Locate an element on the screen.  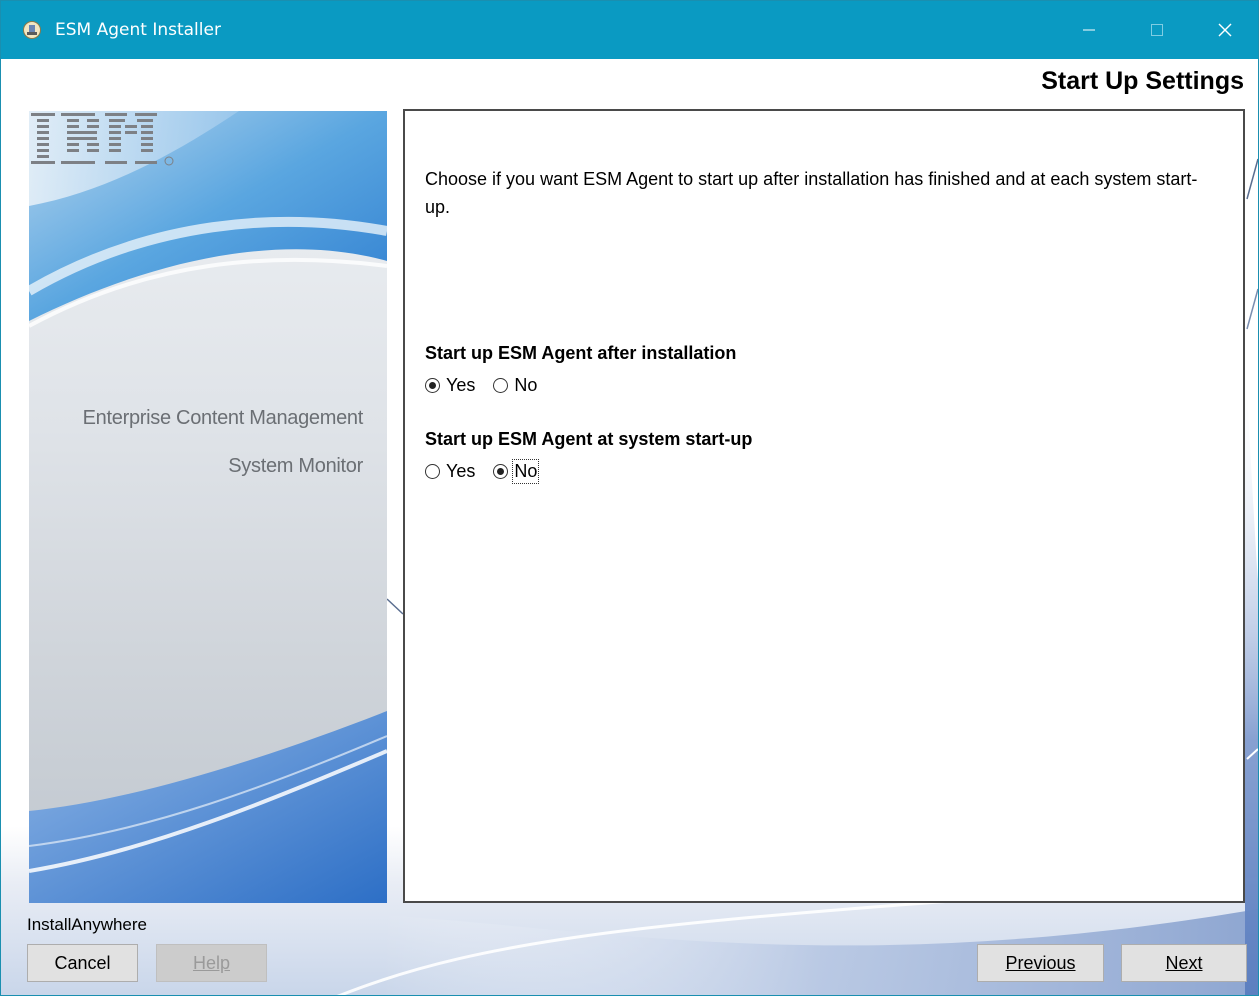
window-title: ESM Agent Installer is located at coordinates (138, 30).